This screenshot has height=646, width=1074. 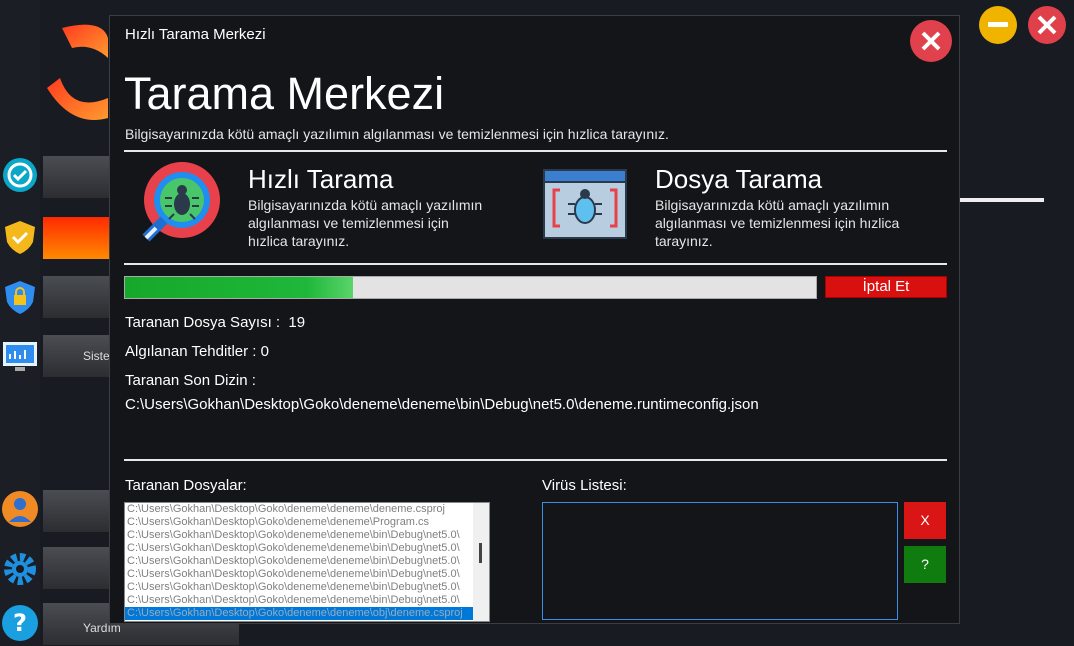 What do you see at coordinates (297, 322) in the screenshot?
I see `scanned-count-value: 19` at bounding box center [297, 322].